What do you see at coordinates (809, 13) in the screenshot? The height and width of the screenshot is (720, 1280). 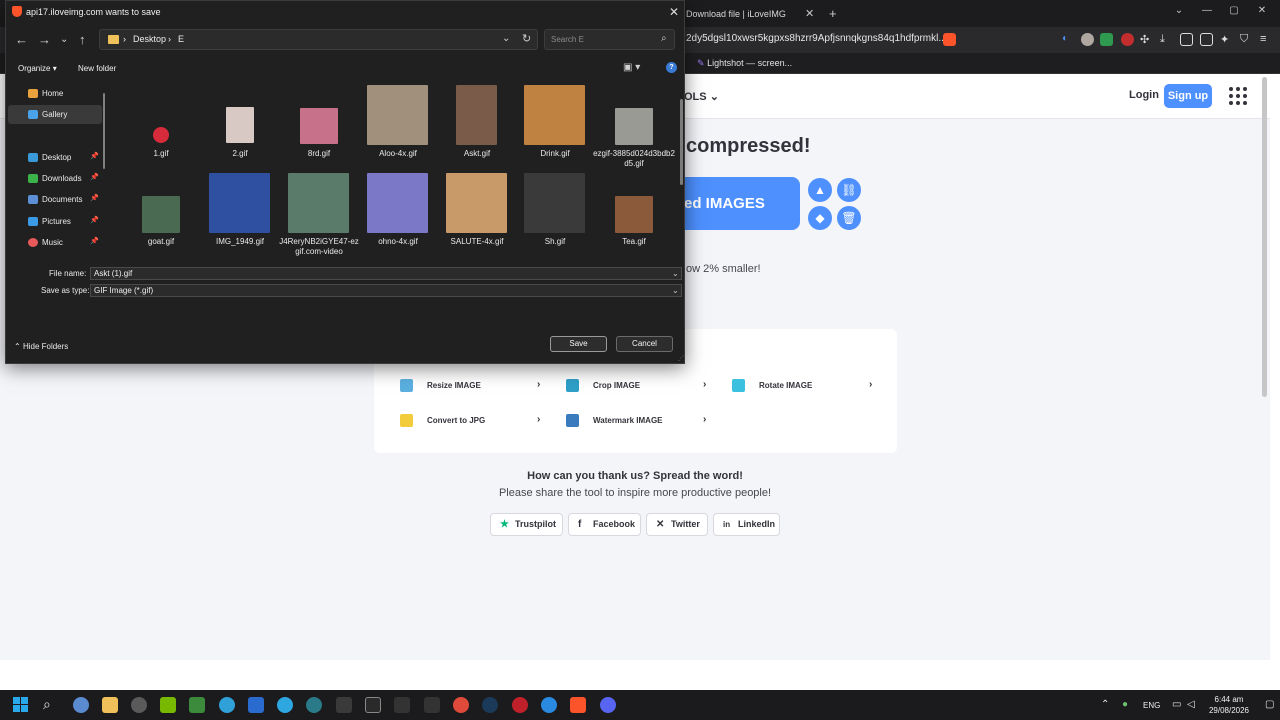 I see `tab-close-icon: ✕` at bounding box center [809, 13].